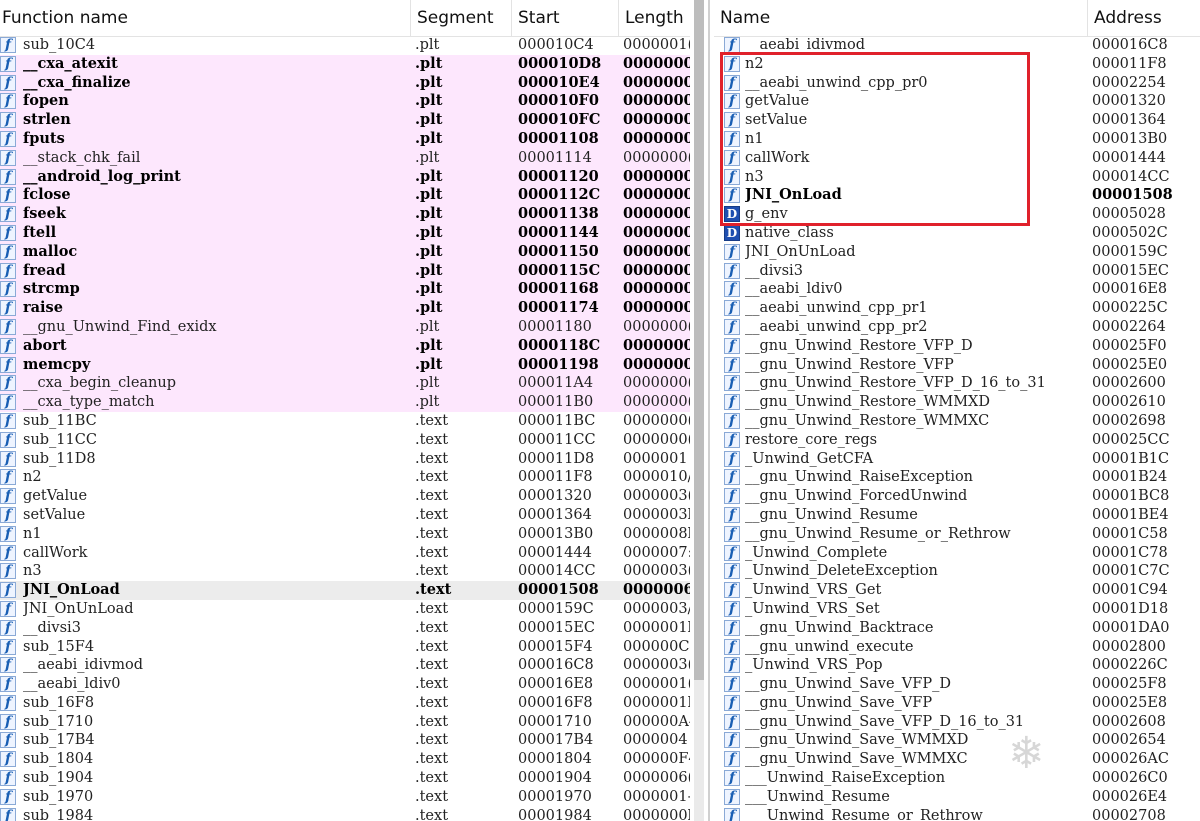  I want to click on column-length: Length, so click(654, 18).